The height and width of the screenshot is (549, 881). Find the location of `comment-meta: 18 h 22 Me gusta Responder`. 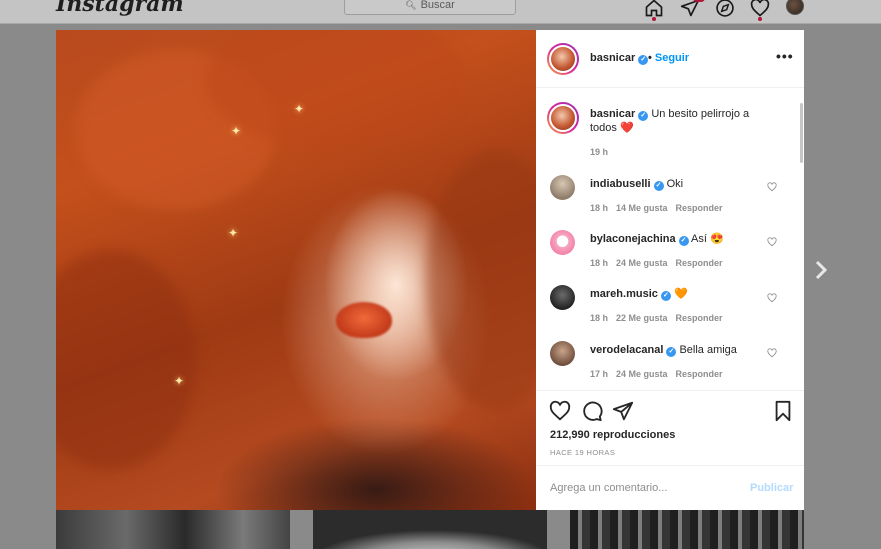

comment-meta: 18 h 22 Me gusta Responder is located at coordinates (656, 318).